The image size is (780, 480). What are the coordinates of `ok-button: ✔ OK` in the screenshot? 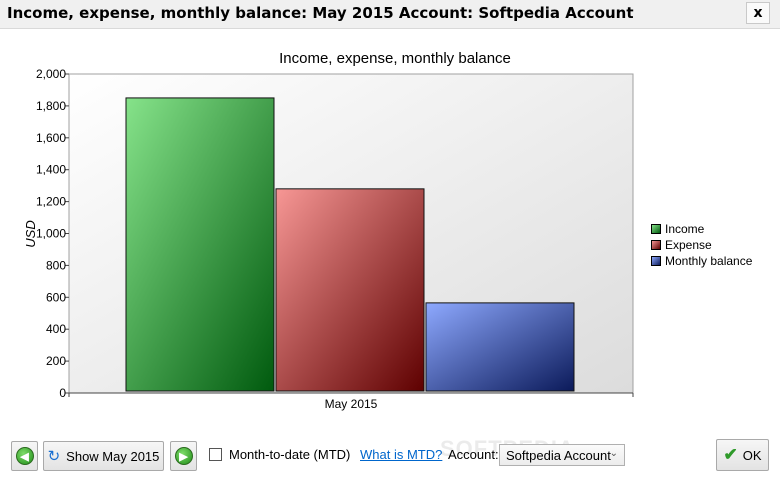 It's located at (742, 455).